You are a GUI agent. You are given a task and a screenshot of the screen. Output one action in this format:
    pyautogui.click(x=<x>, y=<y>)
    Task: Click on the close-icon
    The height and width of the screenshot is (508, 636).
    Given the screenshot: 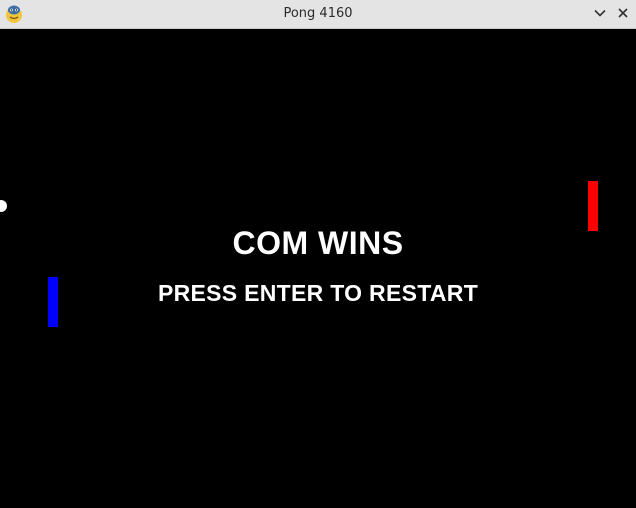 What is the action you would take?
    pyautogui.click(x=623, y=14)
    